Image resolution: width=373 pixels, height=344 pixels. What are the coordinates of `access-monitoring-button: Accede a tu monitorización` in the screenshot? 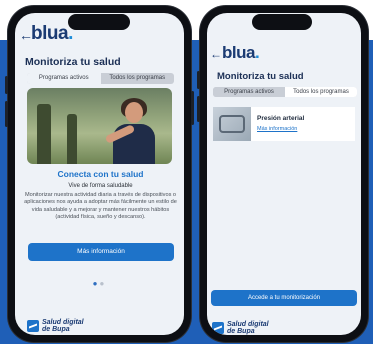 It's located at (284, 298).